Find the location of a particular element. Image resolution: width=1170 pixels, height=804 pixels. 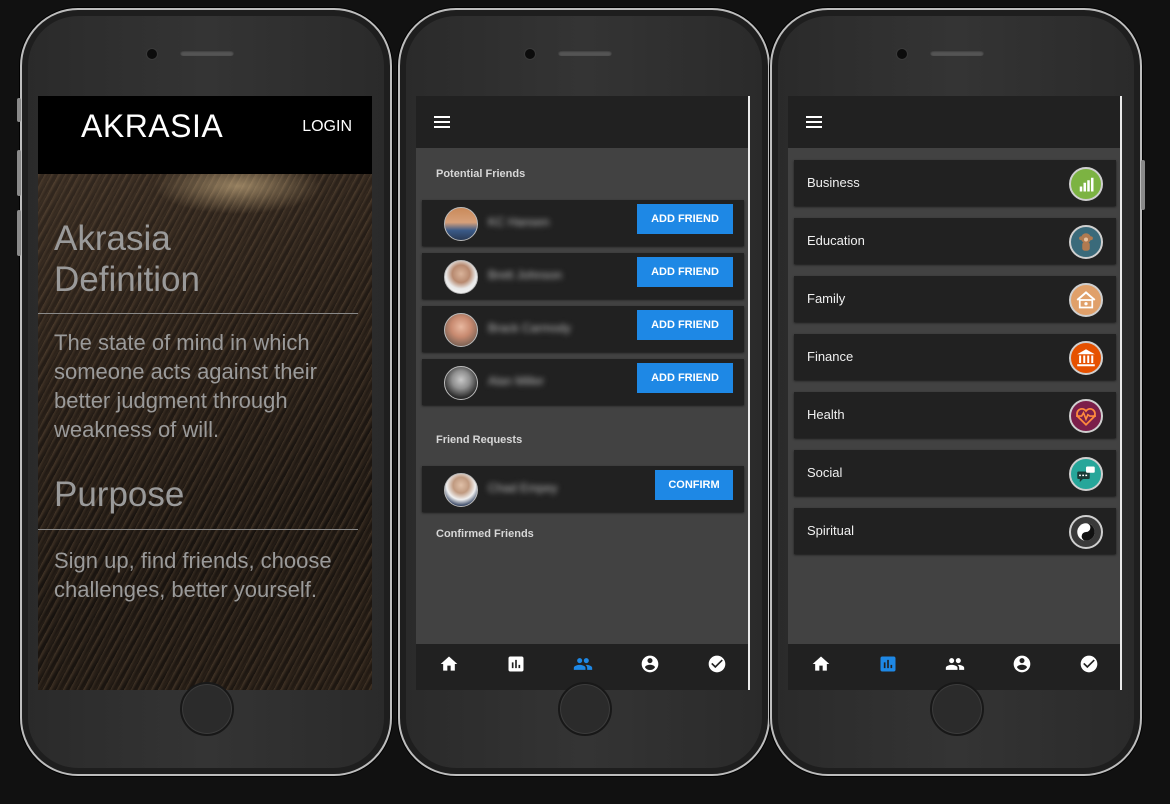

category-label: Health is located at coordinates (826, 414).